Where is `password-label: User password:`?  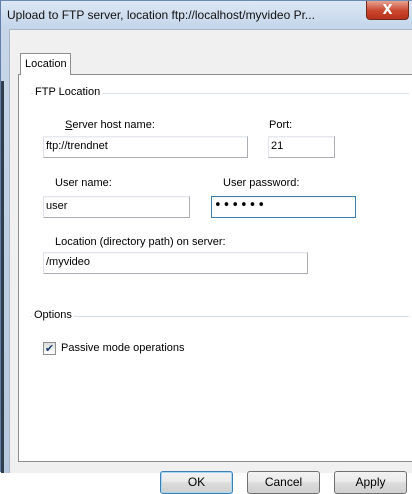
password-label: User password: is located at coordinates (261, 183).